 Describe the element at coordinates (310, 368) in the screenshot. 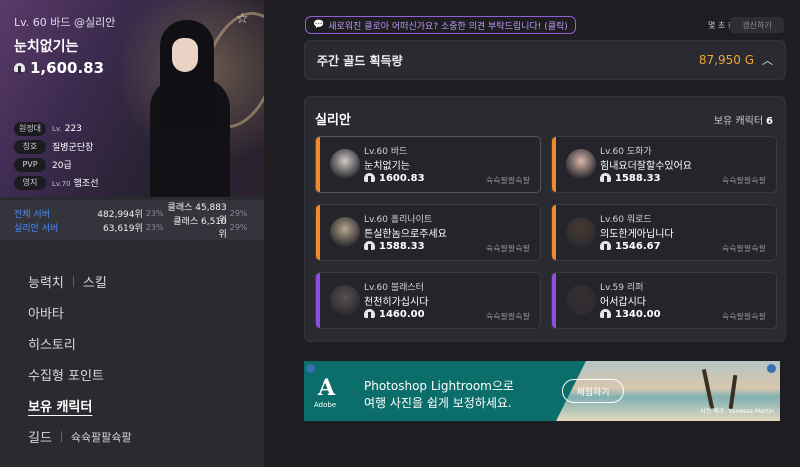

I see `ad-info-icon` at that location.